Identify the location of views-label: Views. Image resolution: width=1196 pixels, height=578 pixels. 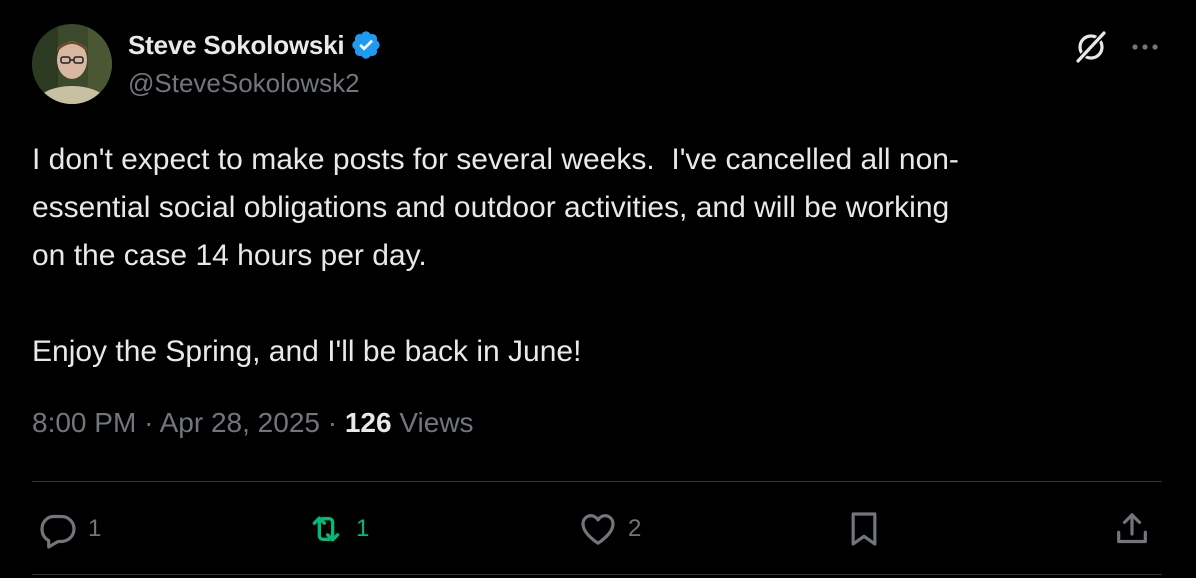
(436, 422).